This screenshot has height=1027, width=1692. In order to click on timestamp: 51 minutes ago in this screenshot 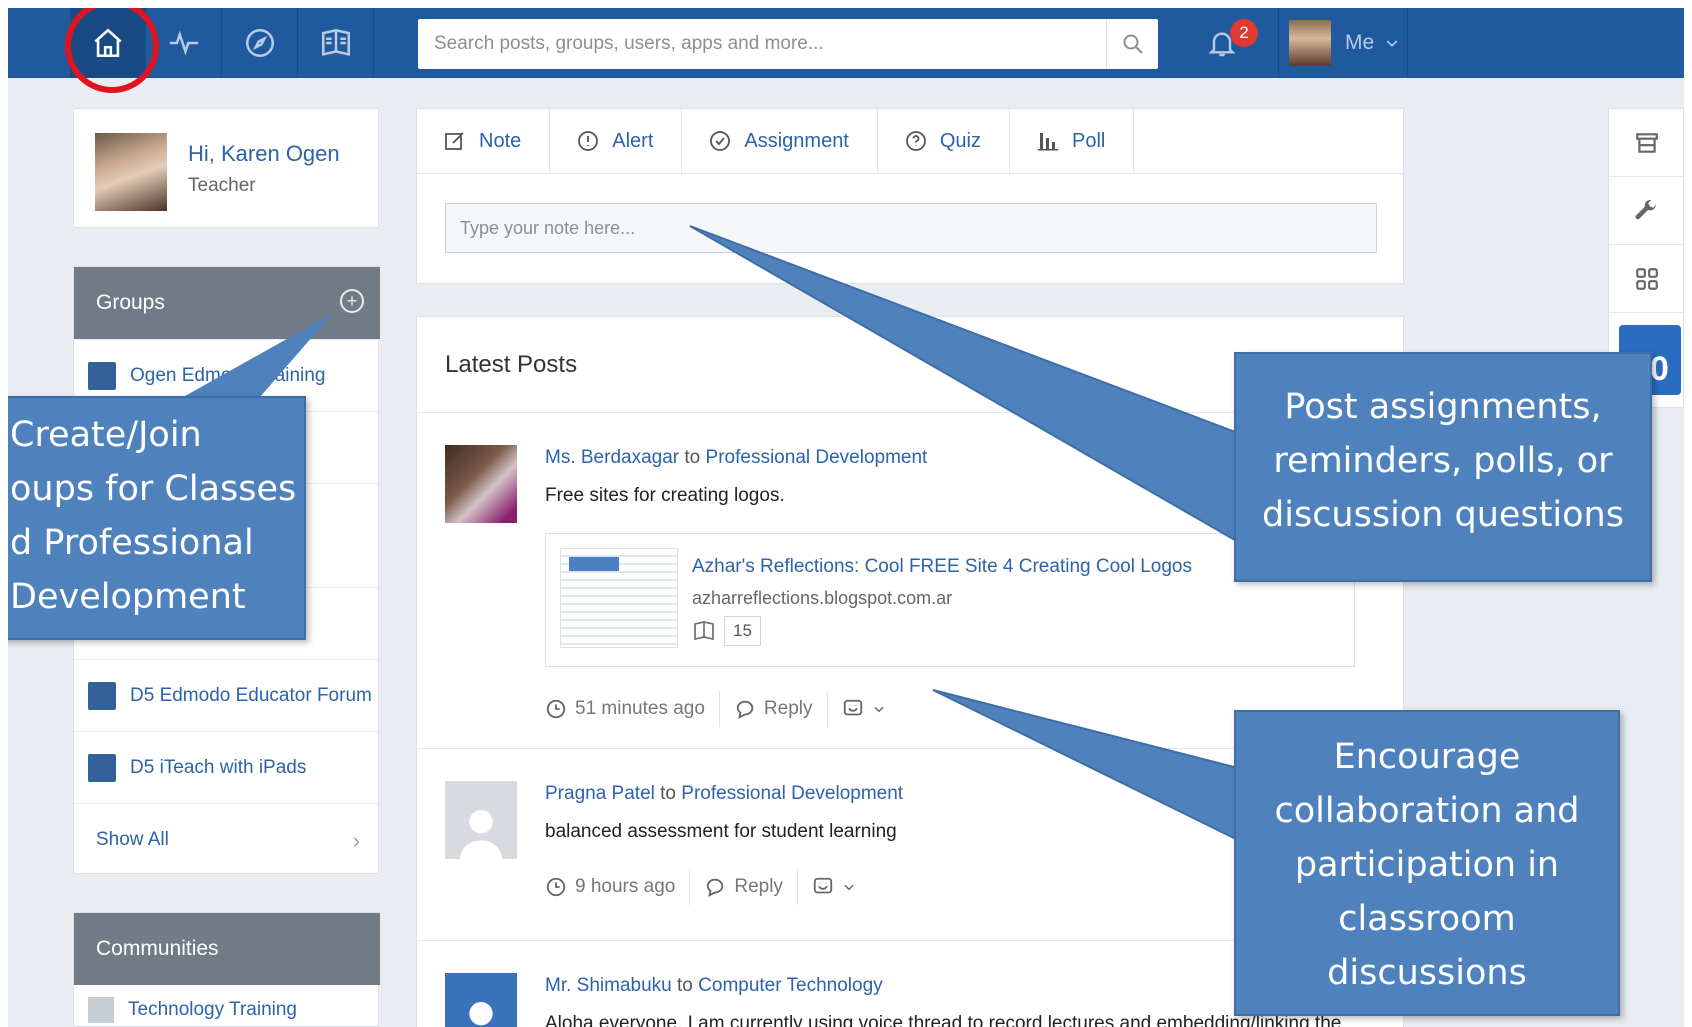, I will do `click(632, 709)`.